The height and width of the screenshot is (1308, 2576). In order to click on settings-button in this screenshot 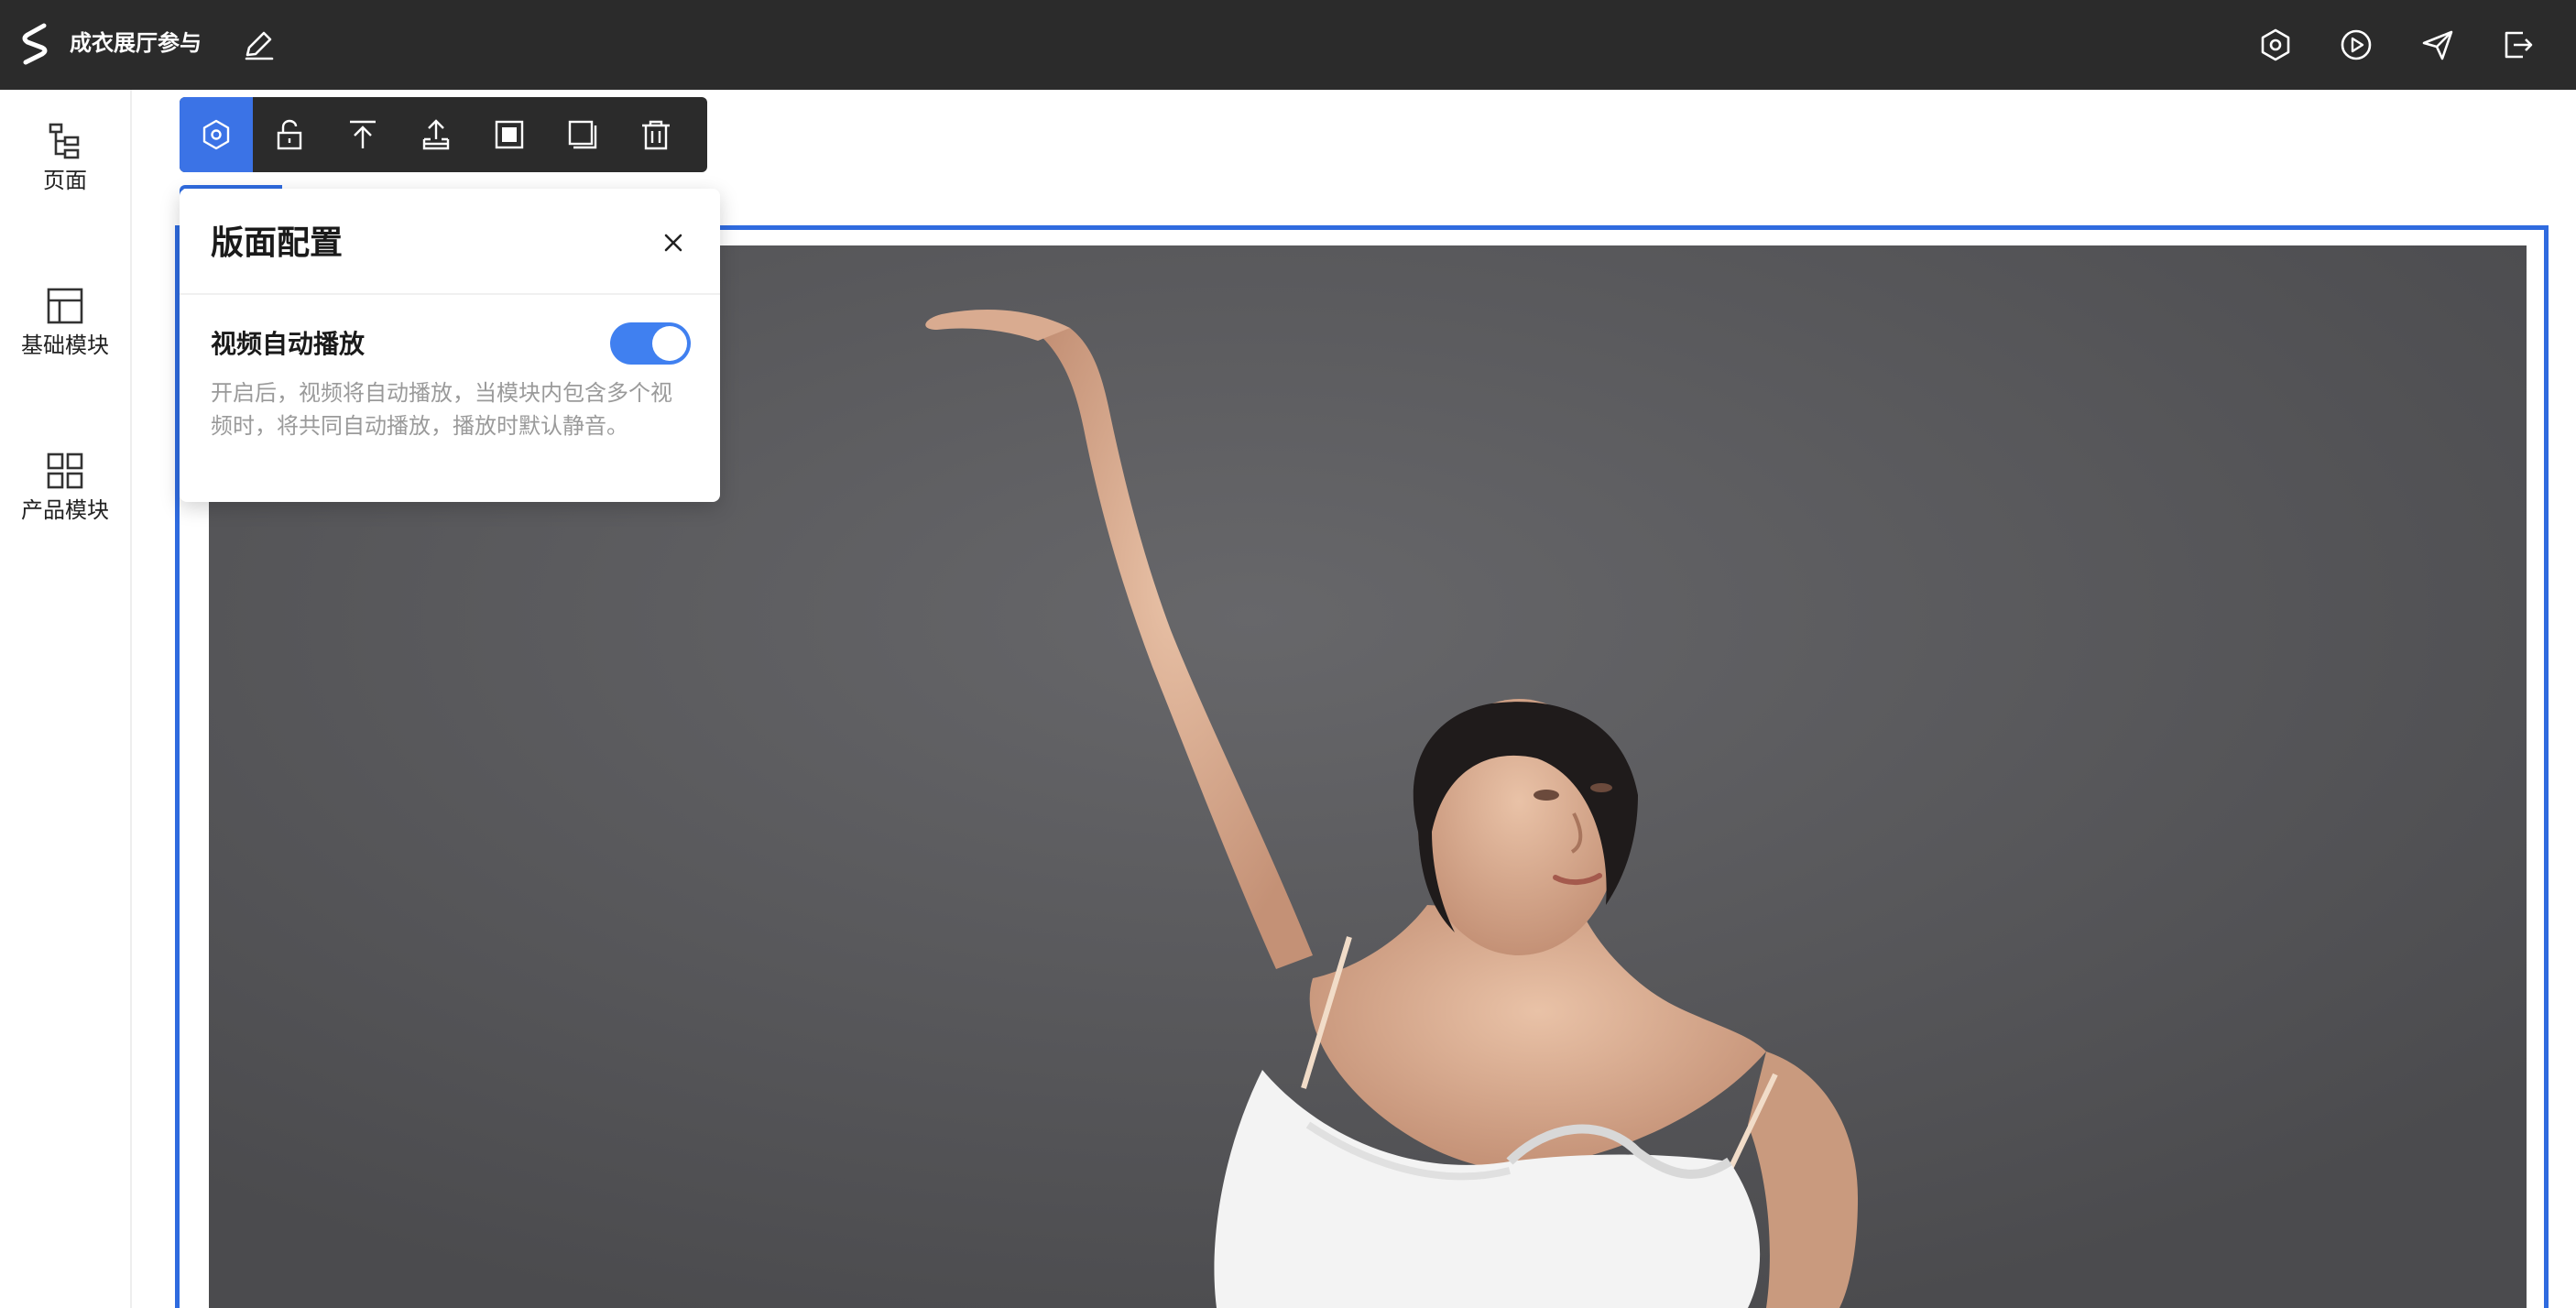, I will do `click(2276, 45)`.